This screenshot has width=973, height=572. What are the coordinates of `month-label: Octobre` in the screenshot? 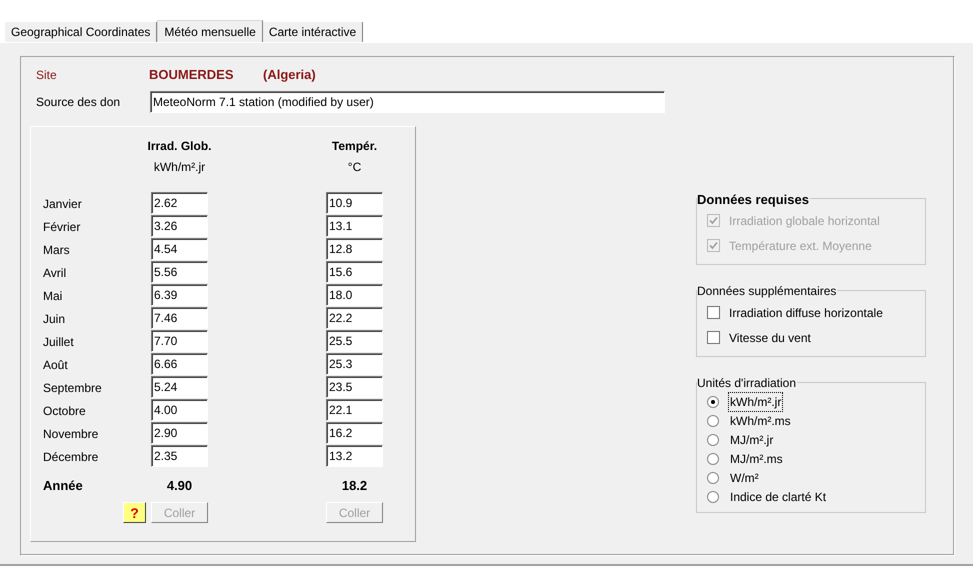 It's located at (65, 411).